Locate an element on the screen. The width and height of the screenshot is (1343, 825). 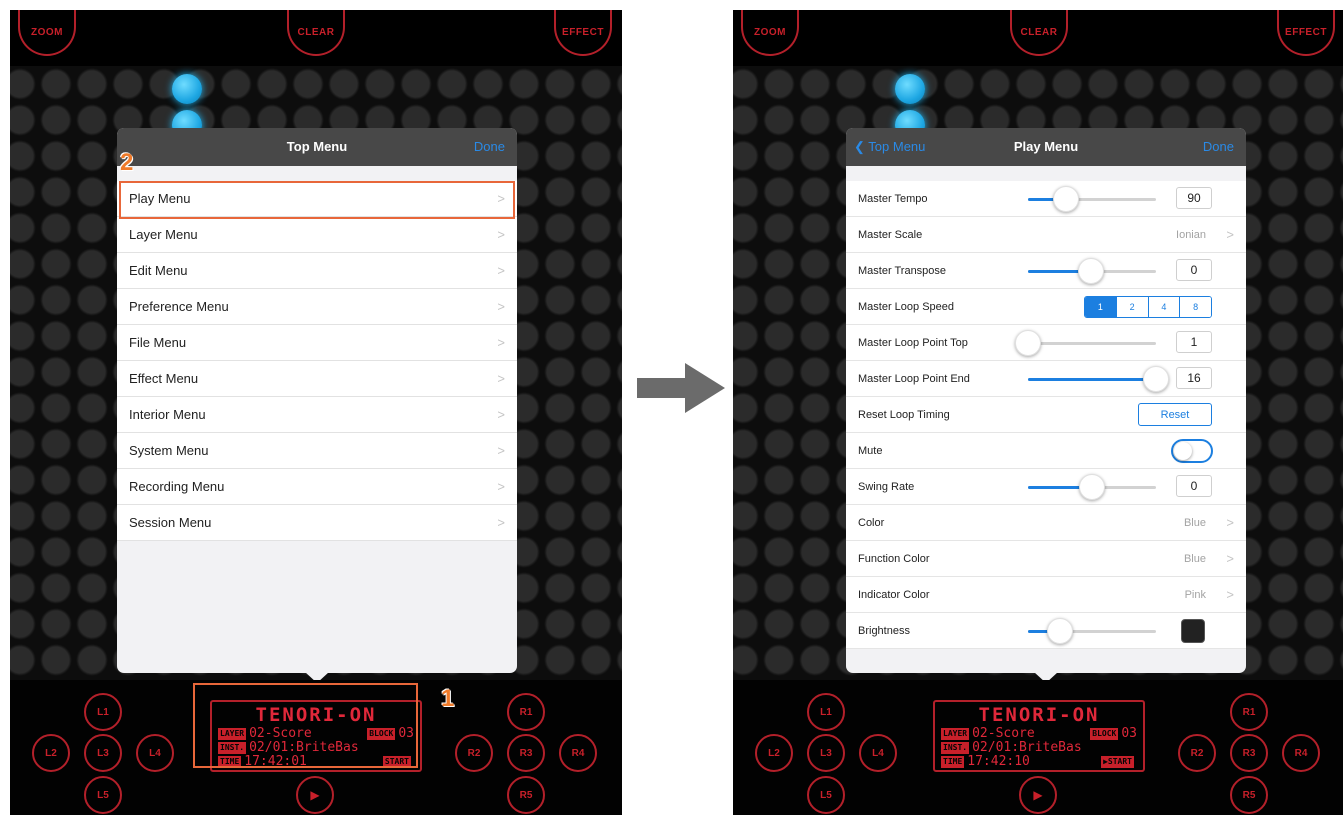
lcd-time-tag: TIME is located at coordinates (953, 761).